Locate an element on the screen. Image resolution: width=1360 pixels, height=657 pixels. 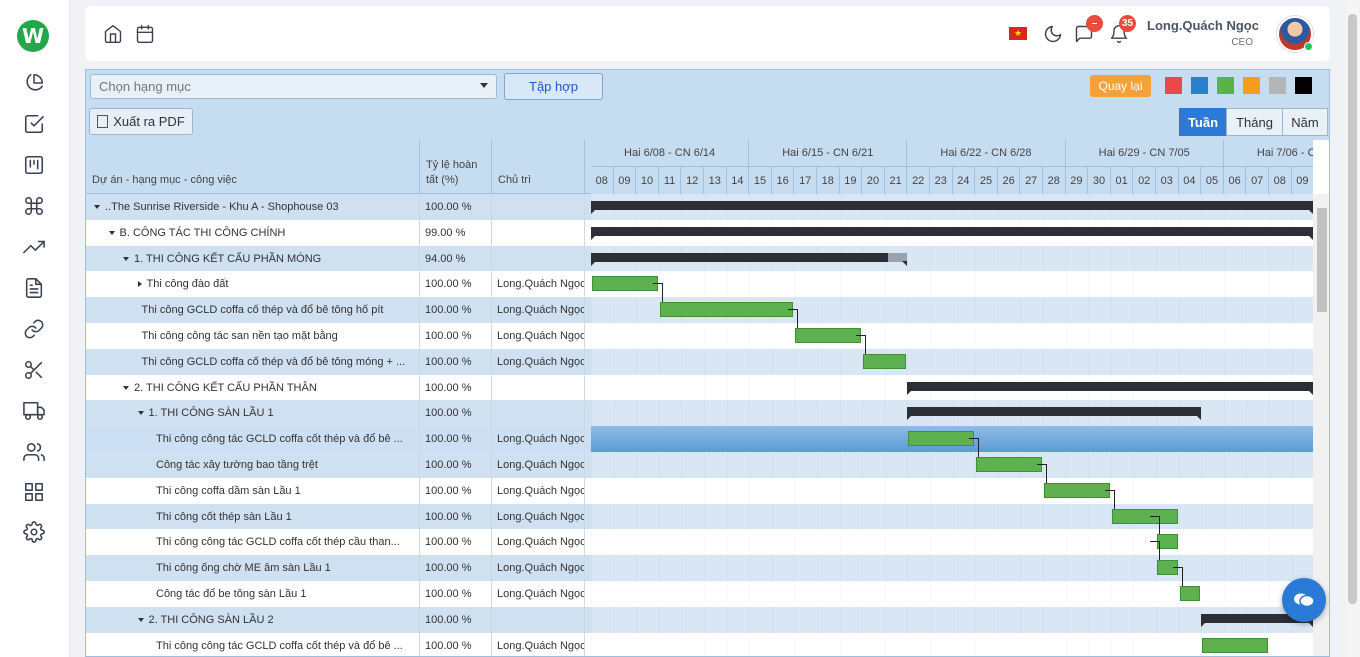
page-scrollbar is located at coordinates (1352, 328).